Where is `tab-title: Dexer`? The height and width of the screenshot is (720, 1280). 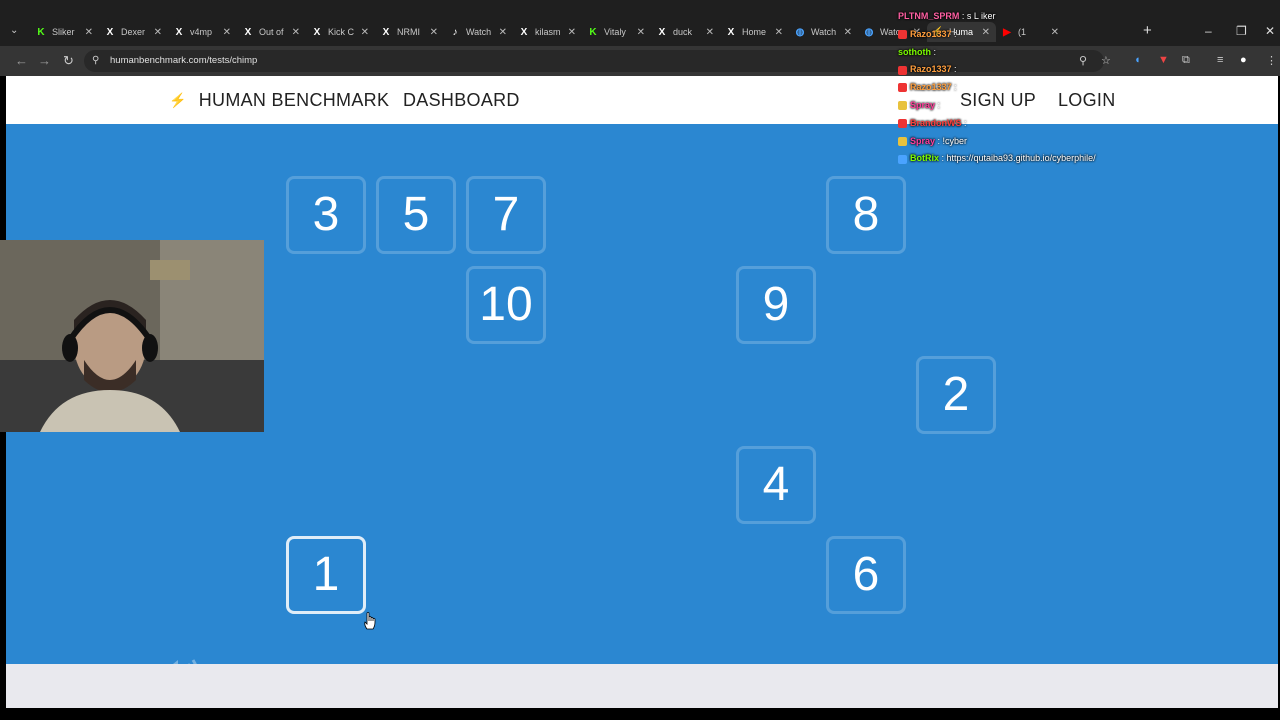
tab-title: Dexer is located at coordinates (133, 32).